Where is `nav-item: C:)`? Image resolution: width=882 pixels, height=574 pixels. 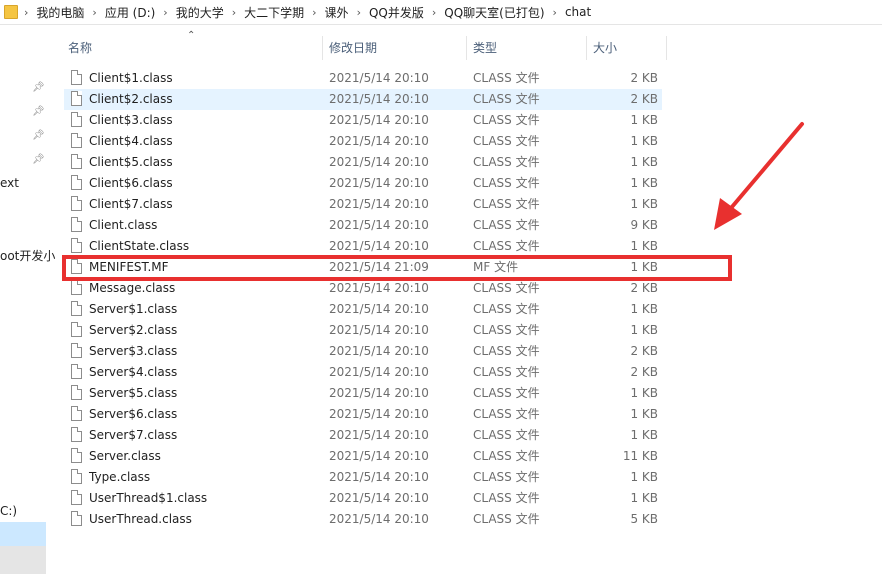 nav-item: C:) is located at coordinates (8, 511).